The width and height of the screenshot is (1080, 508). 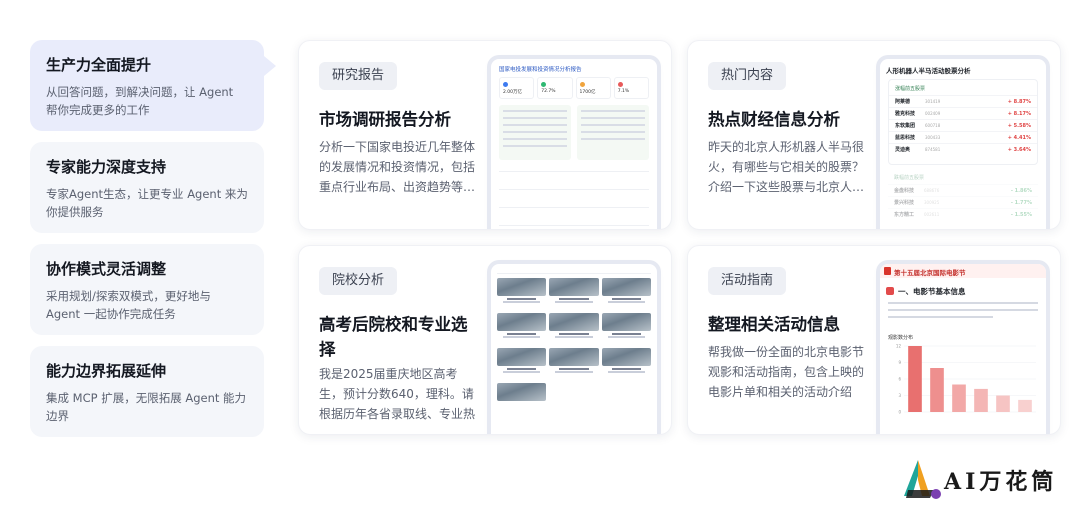 I want to click on chart-y-tick-label: 9, so click(x=899, y=362).